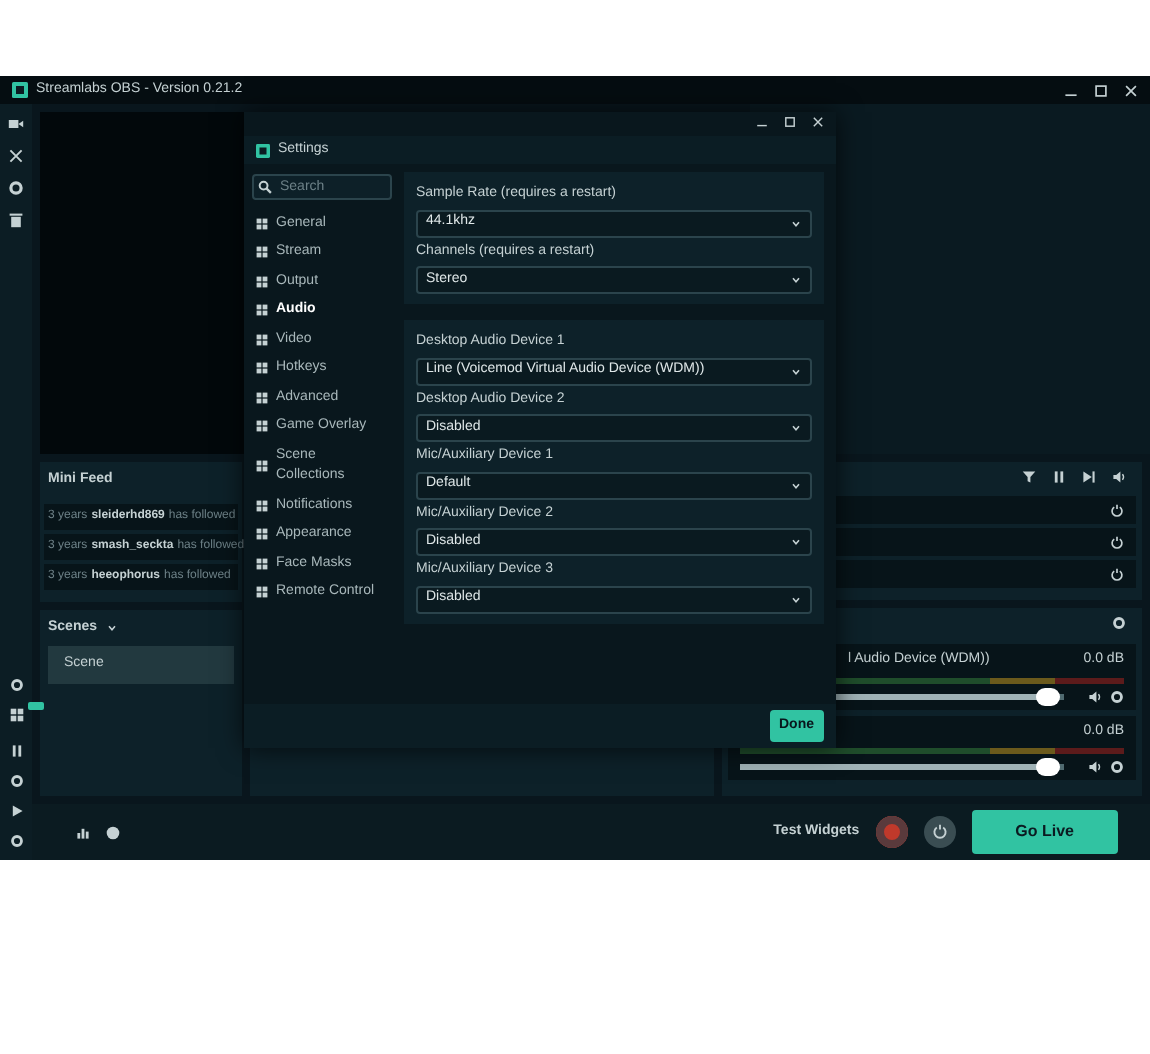 The width and height of the screenshot is (1150, 1054). What do you see at coordinates (16, 220) in the screenshot?
I see `trash-icon` at bounding box center [16, 220].